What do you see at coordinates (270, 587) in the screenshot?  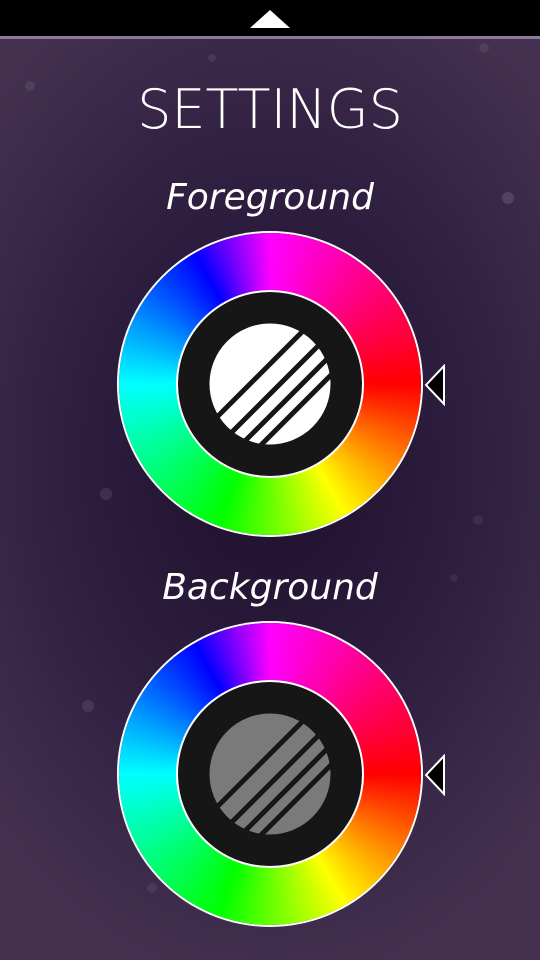 I see `background-label: Background` at bounding box center [270, 587].